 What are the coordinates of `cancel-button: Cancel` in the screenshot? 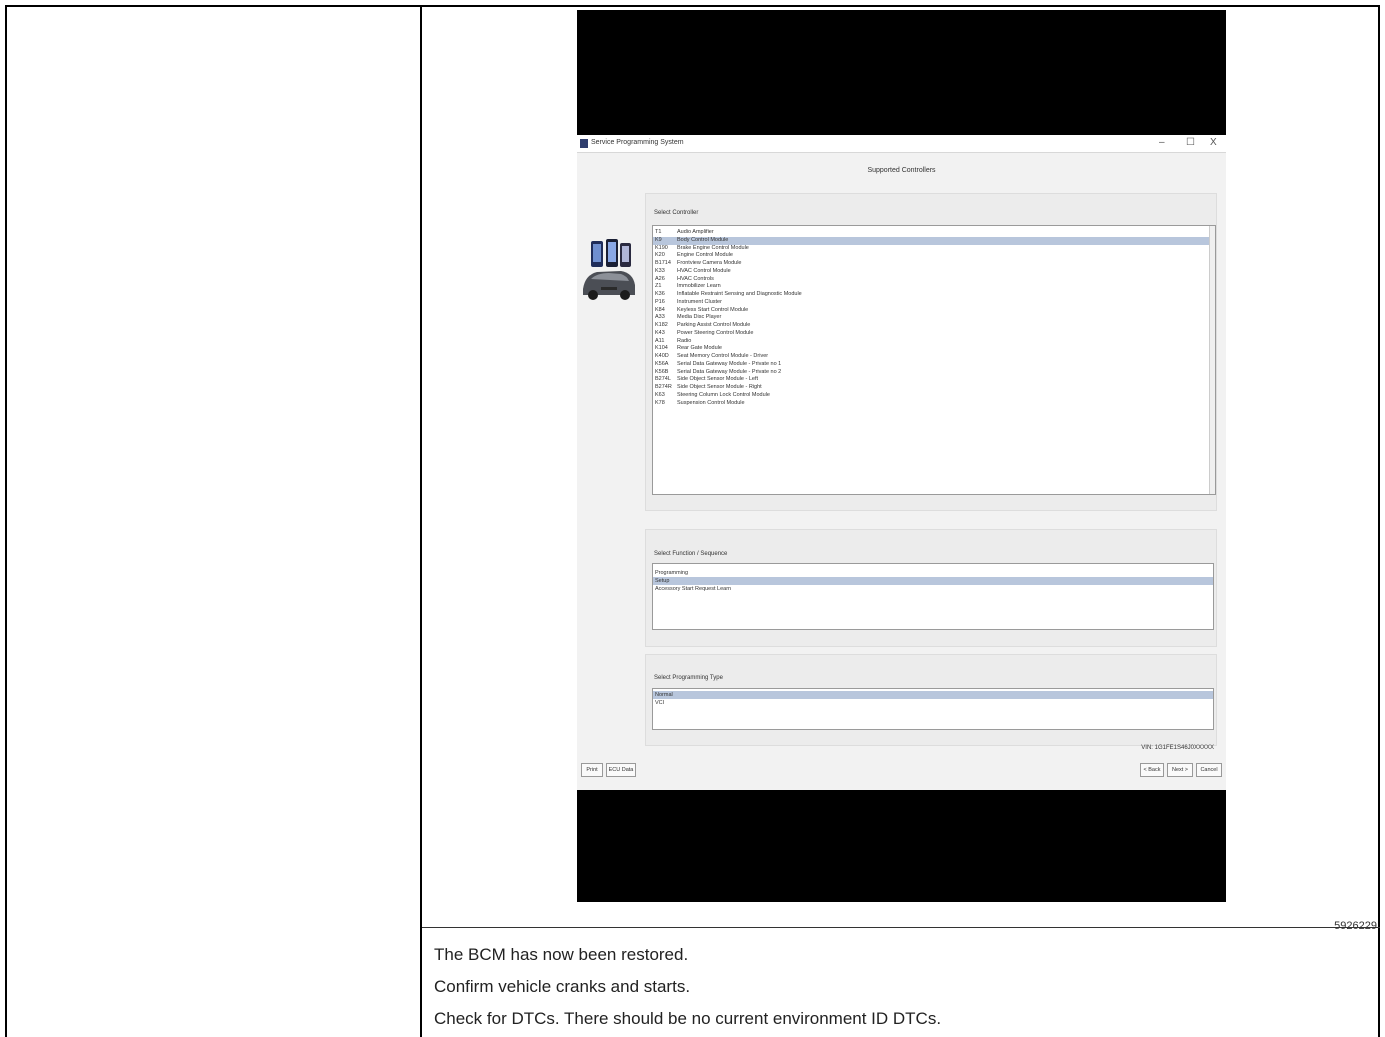 It's located at (1209, 770).